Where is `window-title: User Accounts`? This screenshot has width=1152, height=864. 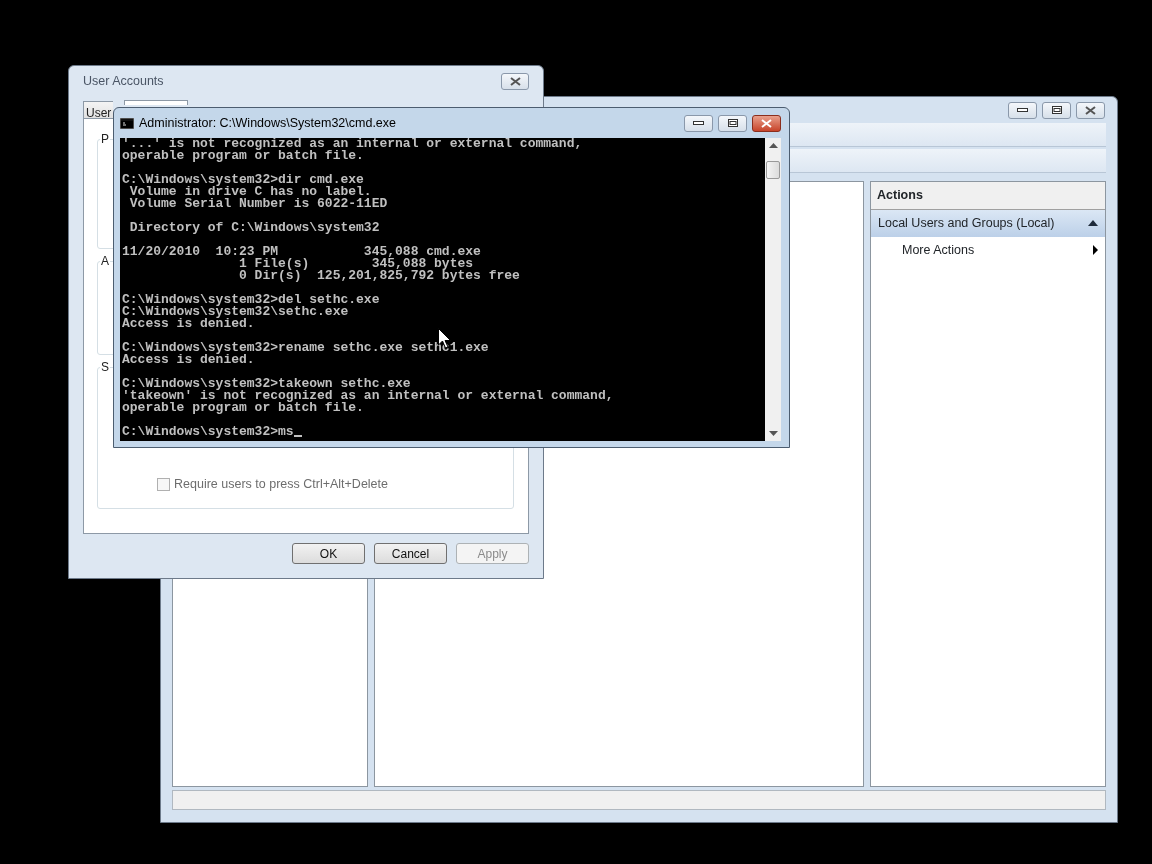
window-title: User Accounts is located at coordinates (123, 82).